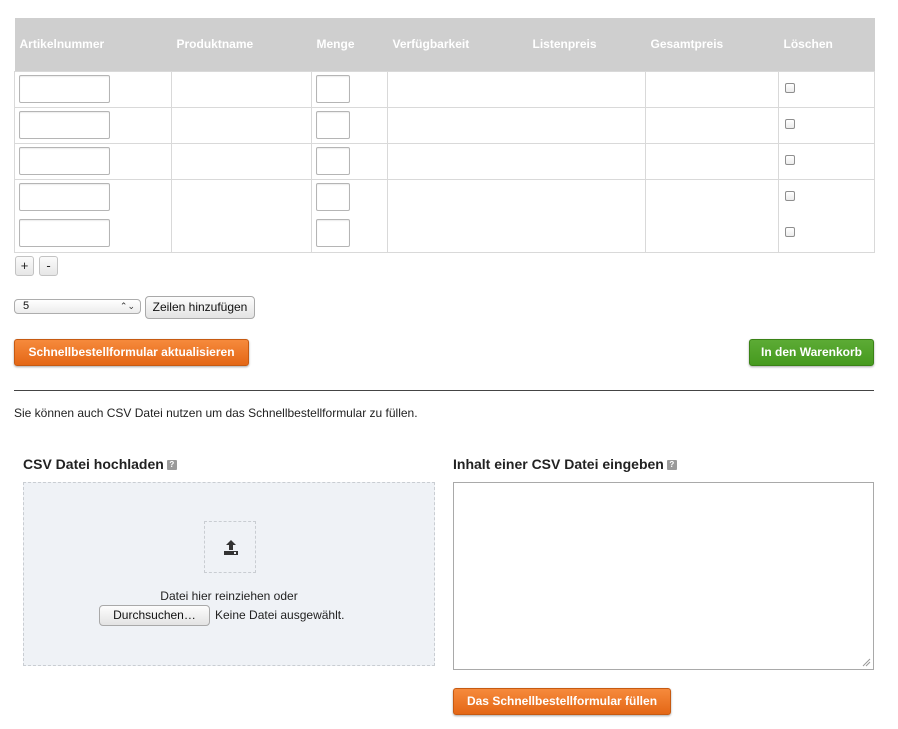 This screenshot has width=898, height=729. Describe the element at coordinates (229, 596) in the screenshot. I see `drop-hint-text: Datei hier reinziehen oder` at that location.